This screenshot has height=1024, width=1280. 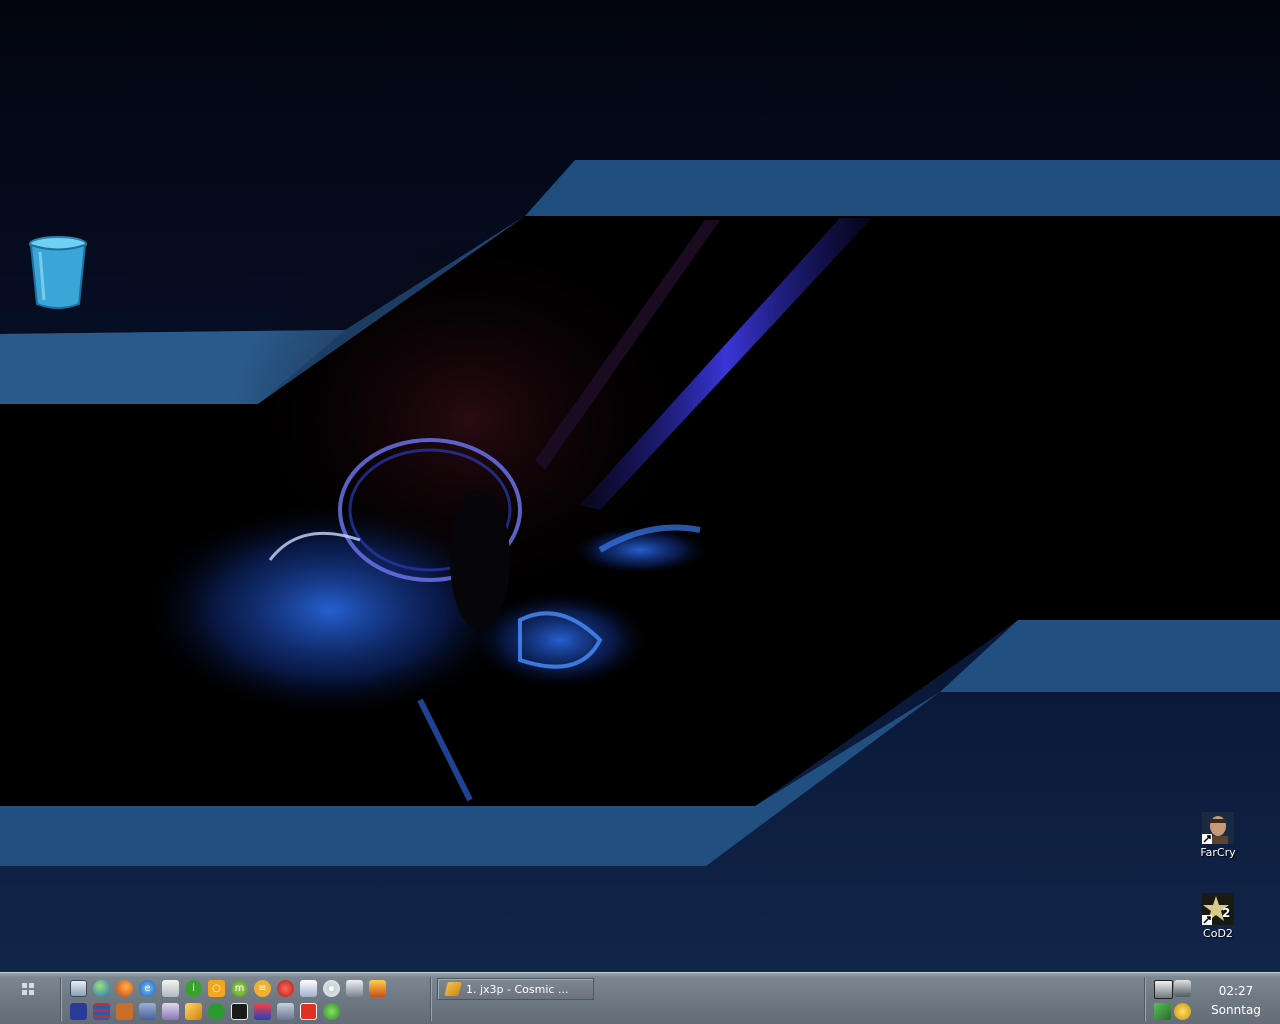 What do you see at coordinates (1226, 913) in the screenshot?
I see `svg-text: 2` at bounding box center [1226, 913].